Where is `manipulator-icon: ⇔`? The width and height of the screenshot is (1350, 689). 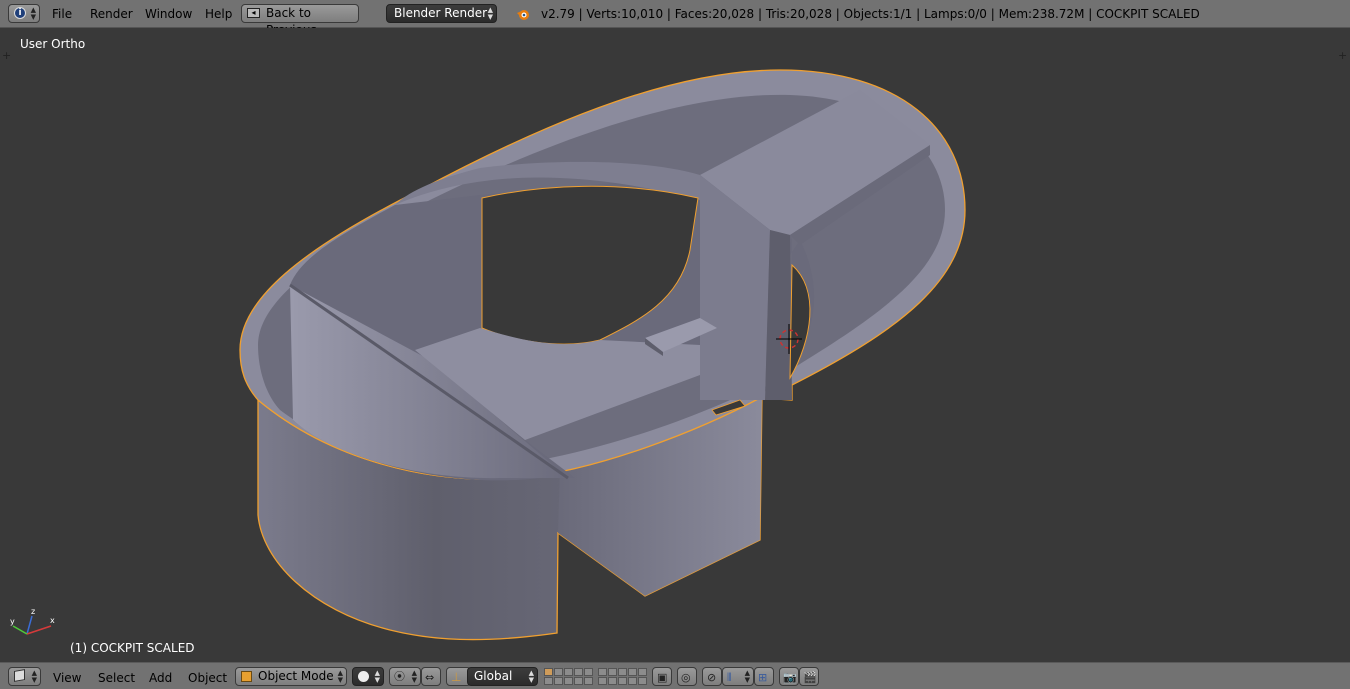 manipulator-icon: ⇔ is located at coordinates (430, 677).